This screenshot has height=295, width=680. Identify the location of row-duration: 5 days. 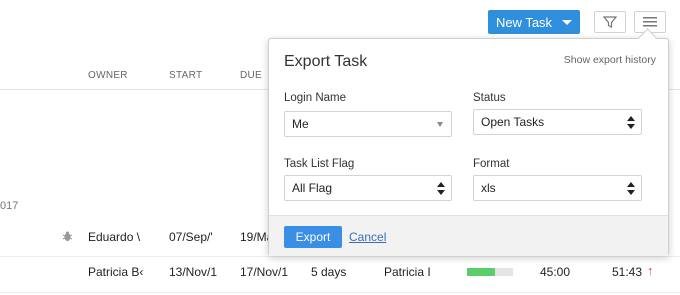
(329, 272).